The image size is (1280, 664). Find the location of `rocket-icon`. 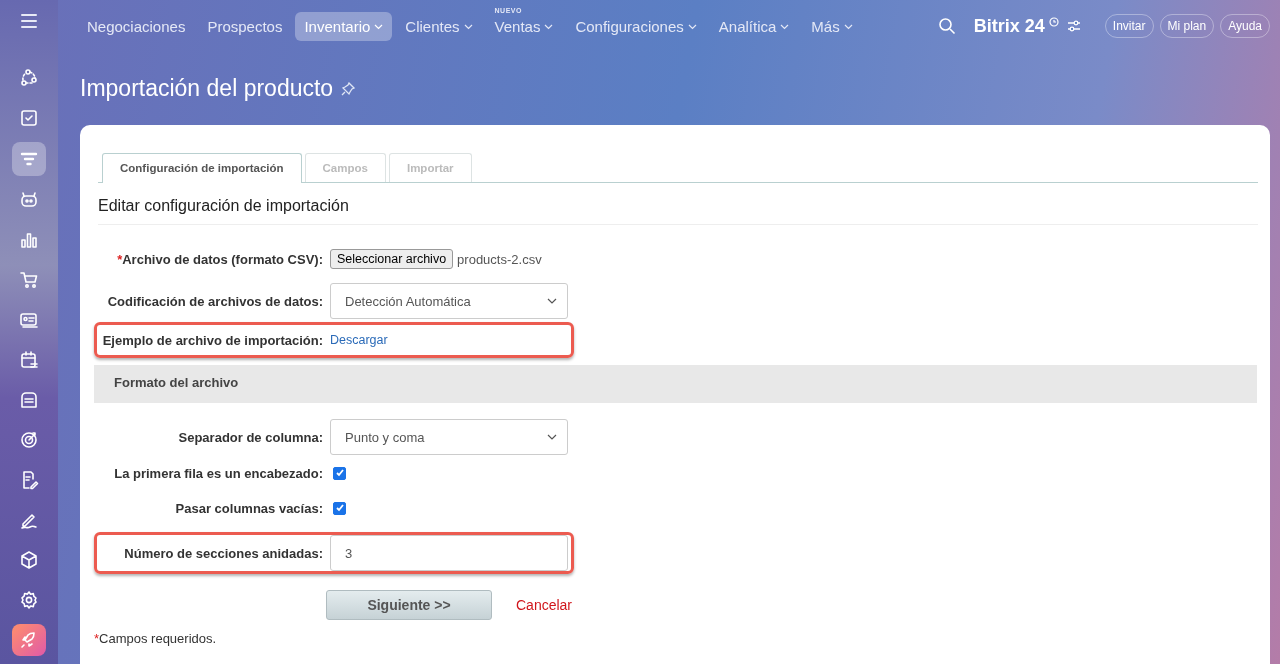

rocket-icon is located at coordinates (29, 640).